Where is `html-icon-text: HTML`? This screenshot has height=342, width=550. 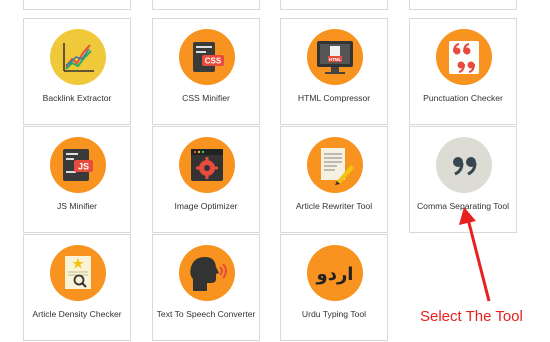 html-icon-text: HTML is located at coordinates (335, 59).